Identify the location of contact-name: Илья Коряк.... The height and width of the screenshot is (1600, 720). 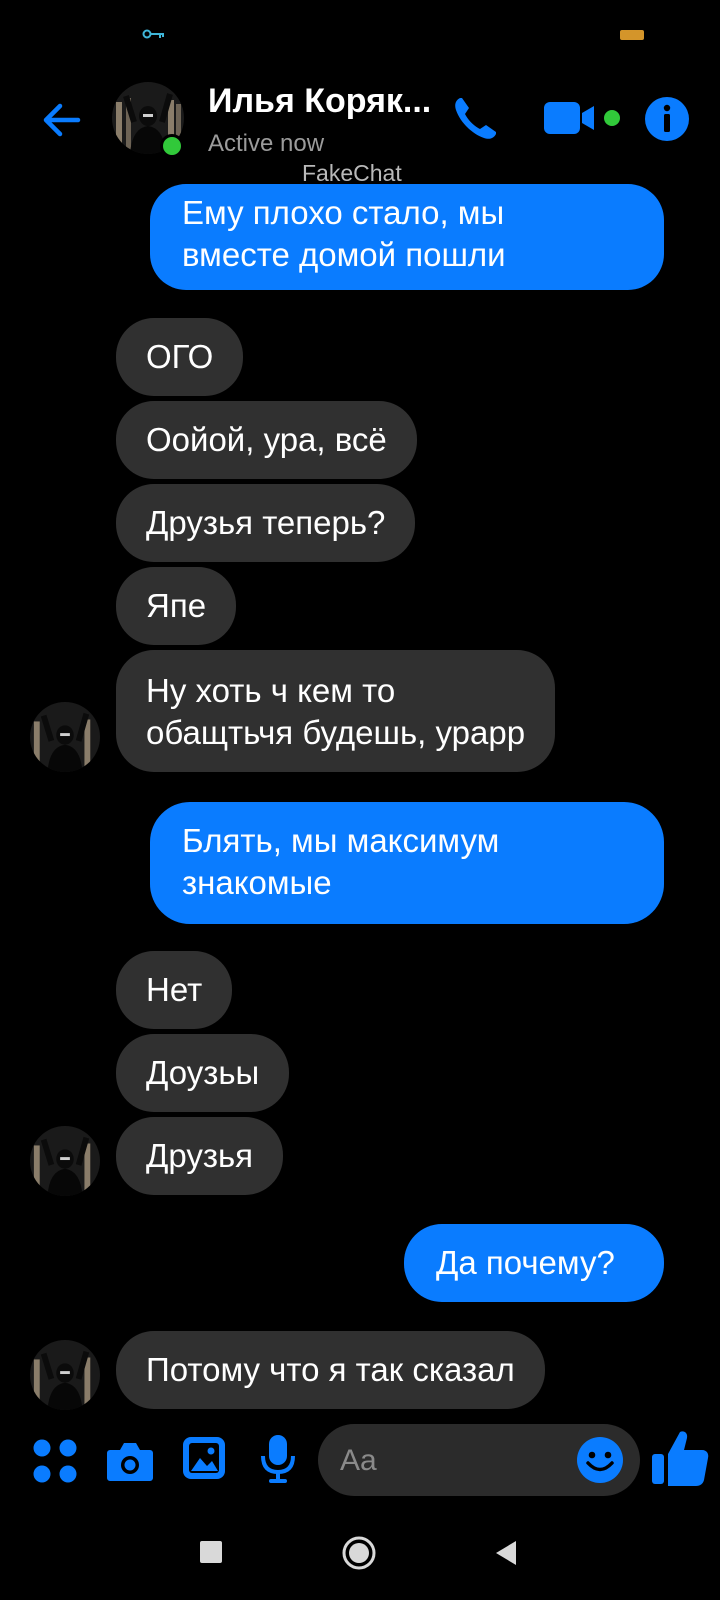
(319, 101).